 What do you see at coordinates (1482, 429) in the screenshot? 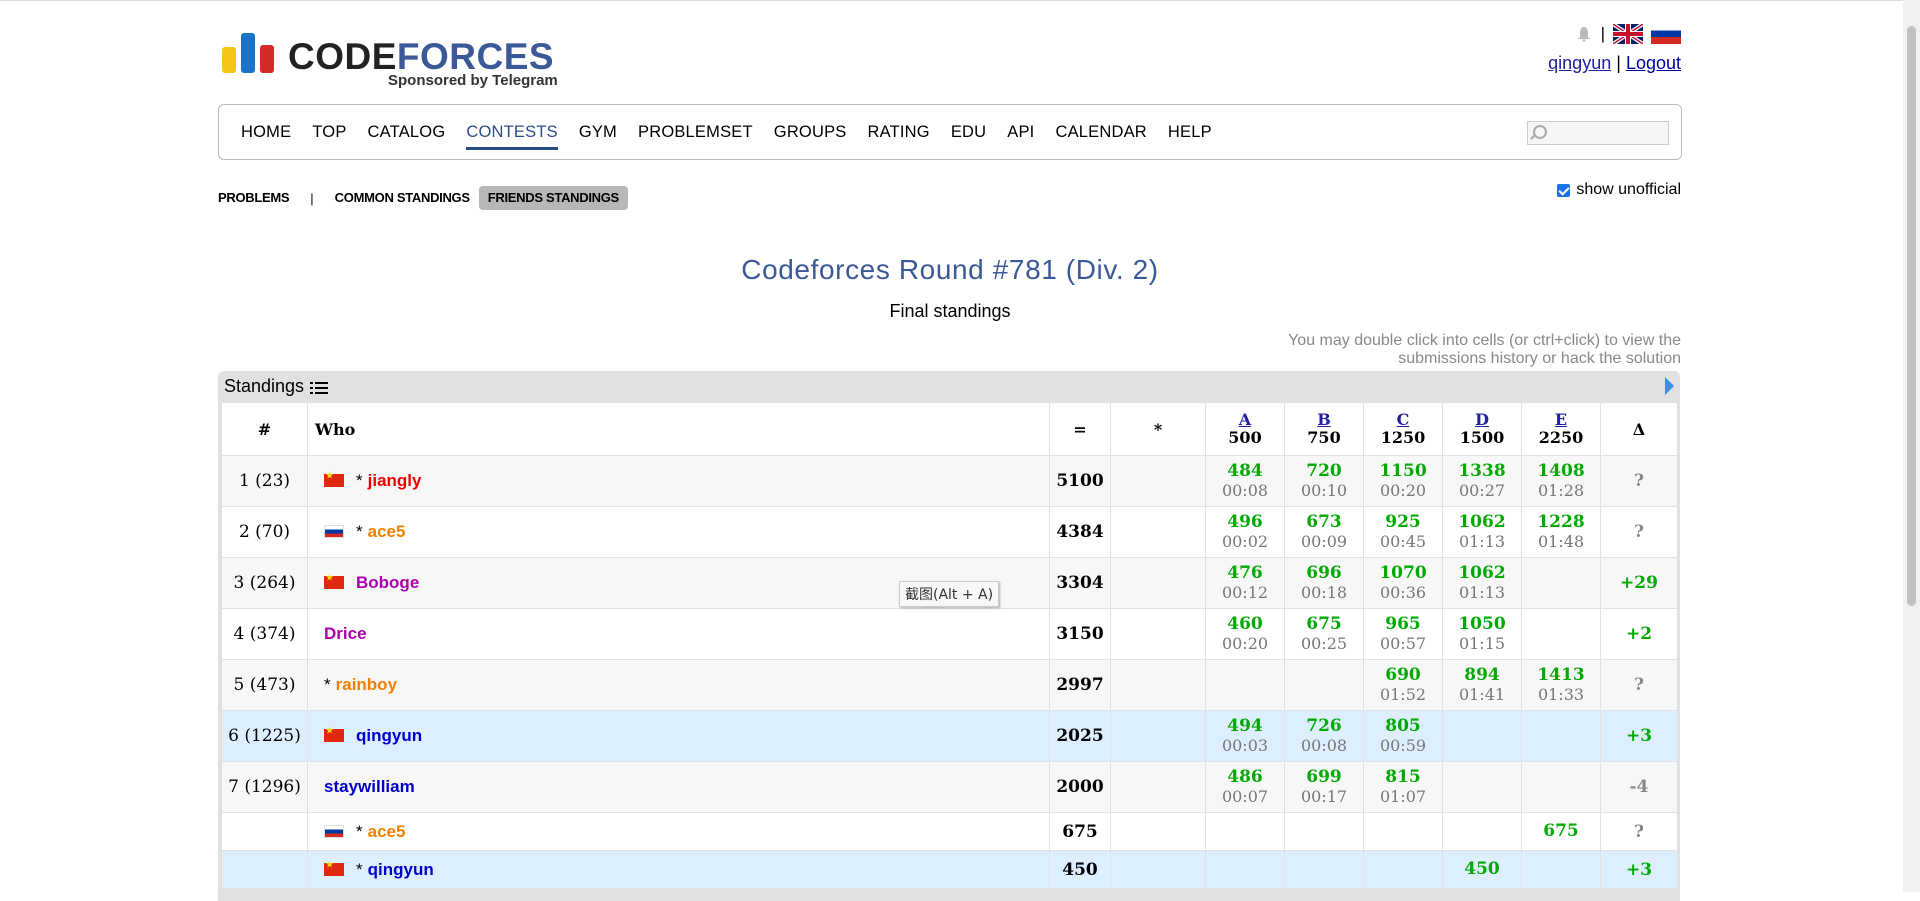
I see `col-problem-d: D 1500` at bounding box center [1482, 429].